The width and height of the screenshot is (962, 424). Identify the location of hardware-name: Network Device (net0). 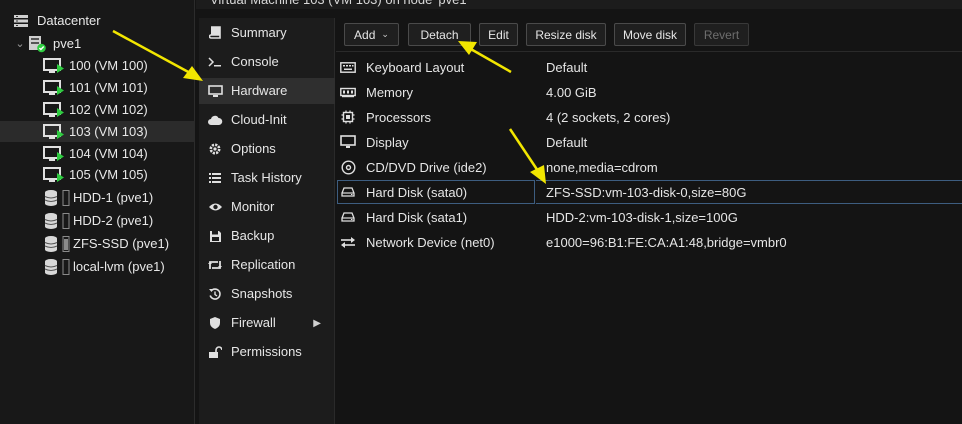
(430, 242).